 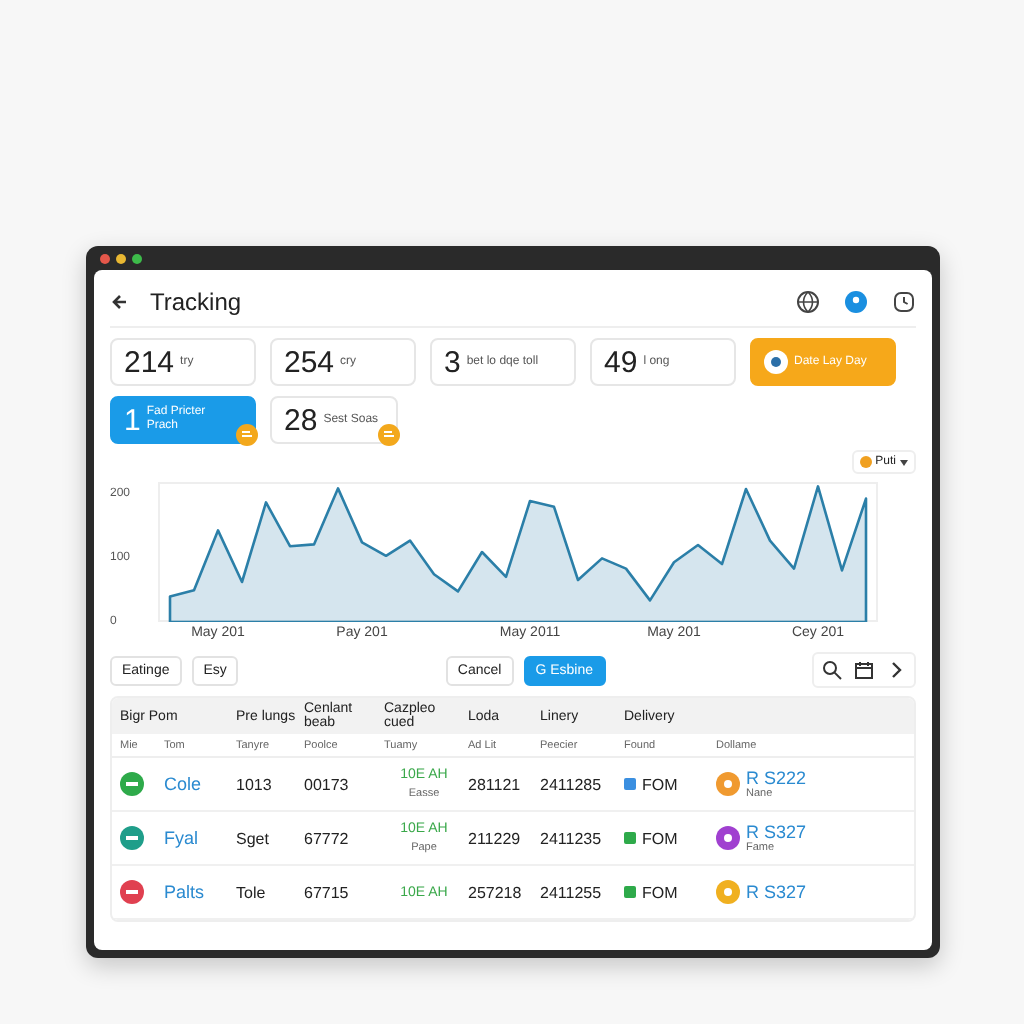 What do you see at coordinates (120, 302) in the screenshot?
I see `back-icon` at bounding box center [120, 302].